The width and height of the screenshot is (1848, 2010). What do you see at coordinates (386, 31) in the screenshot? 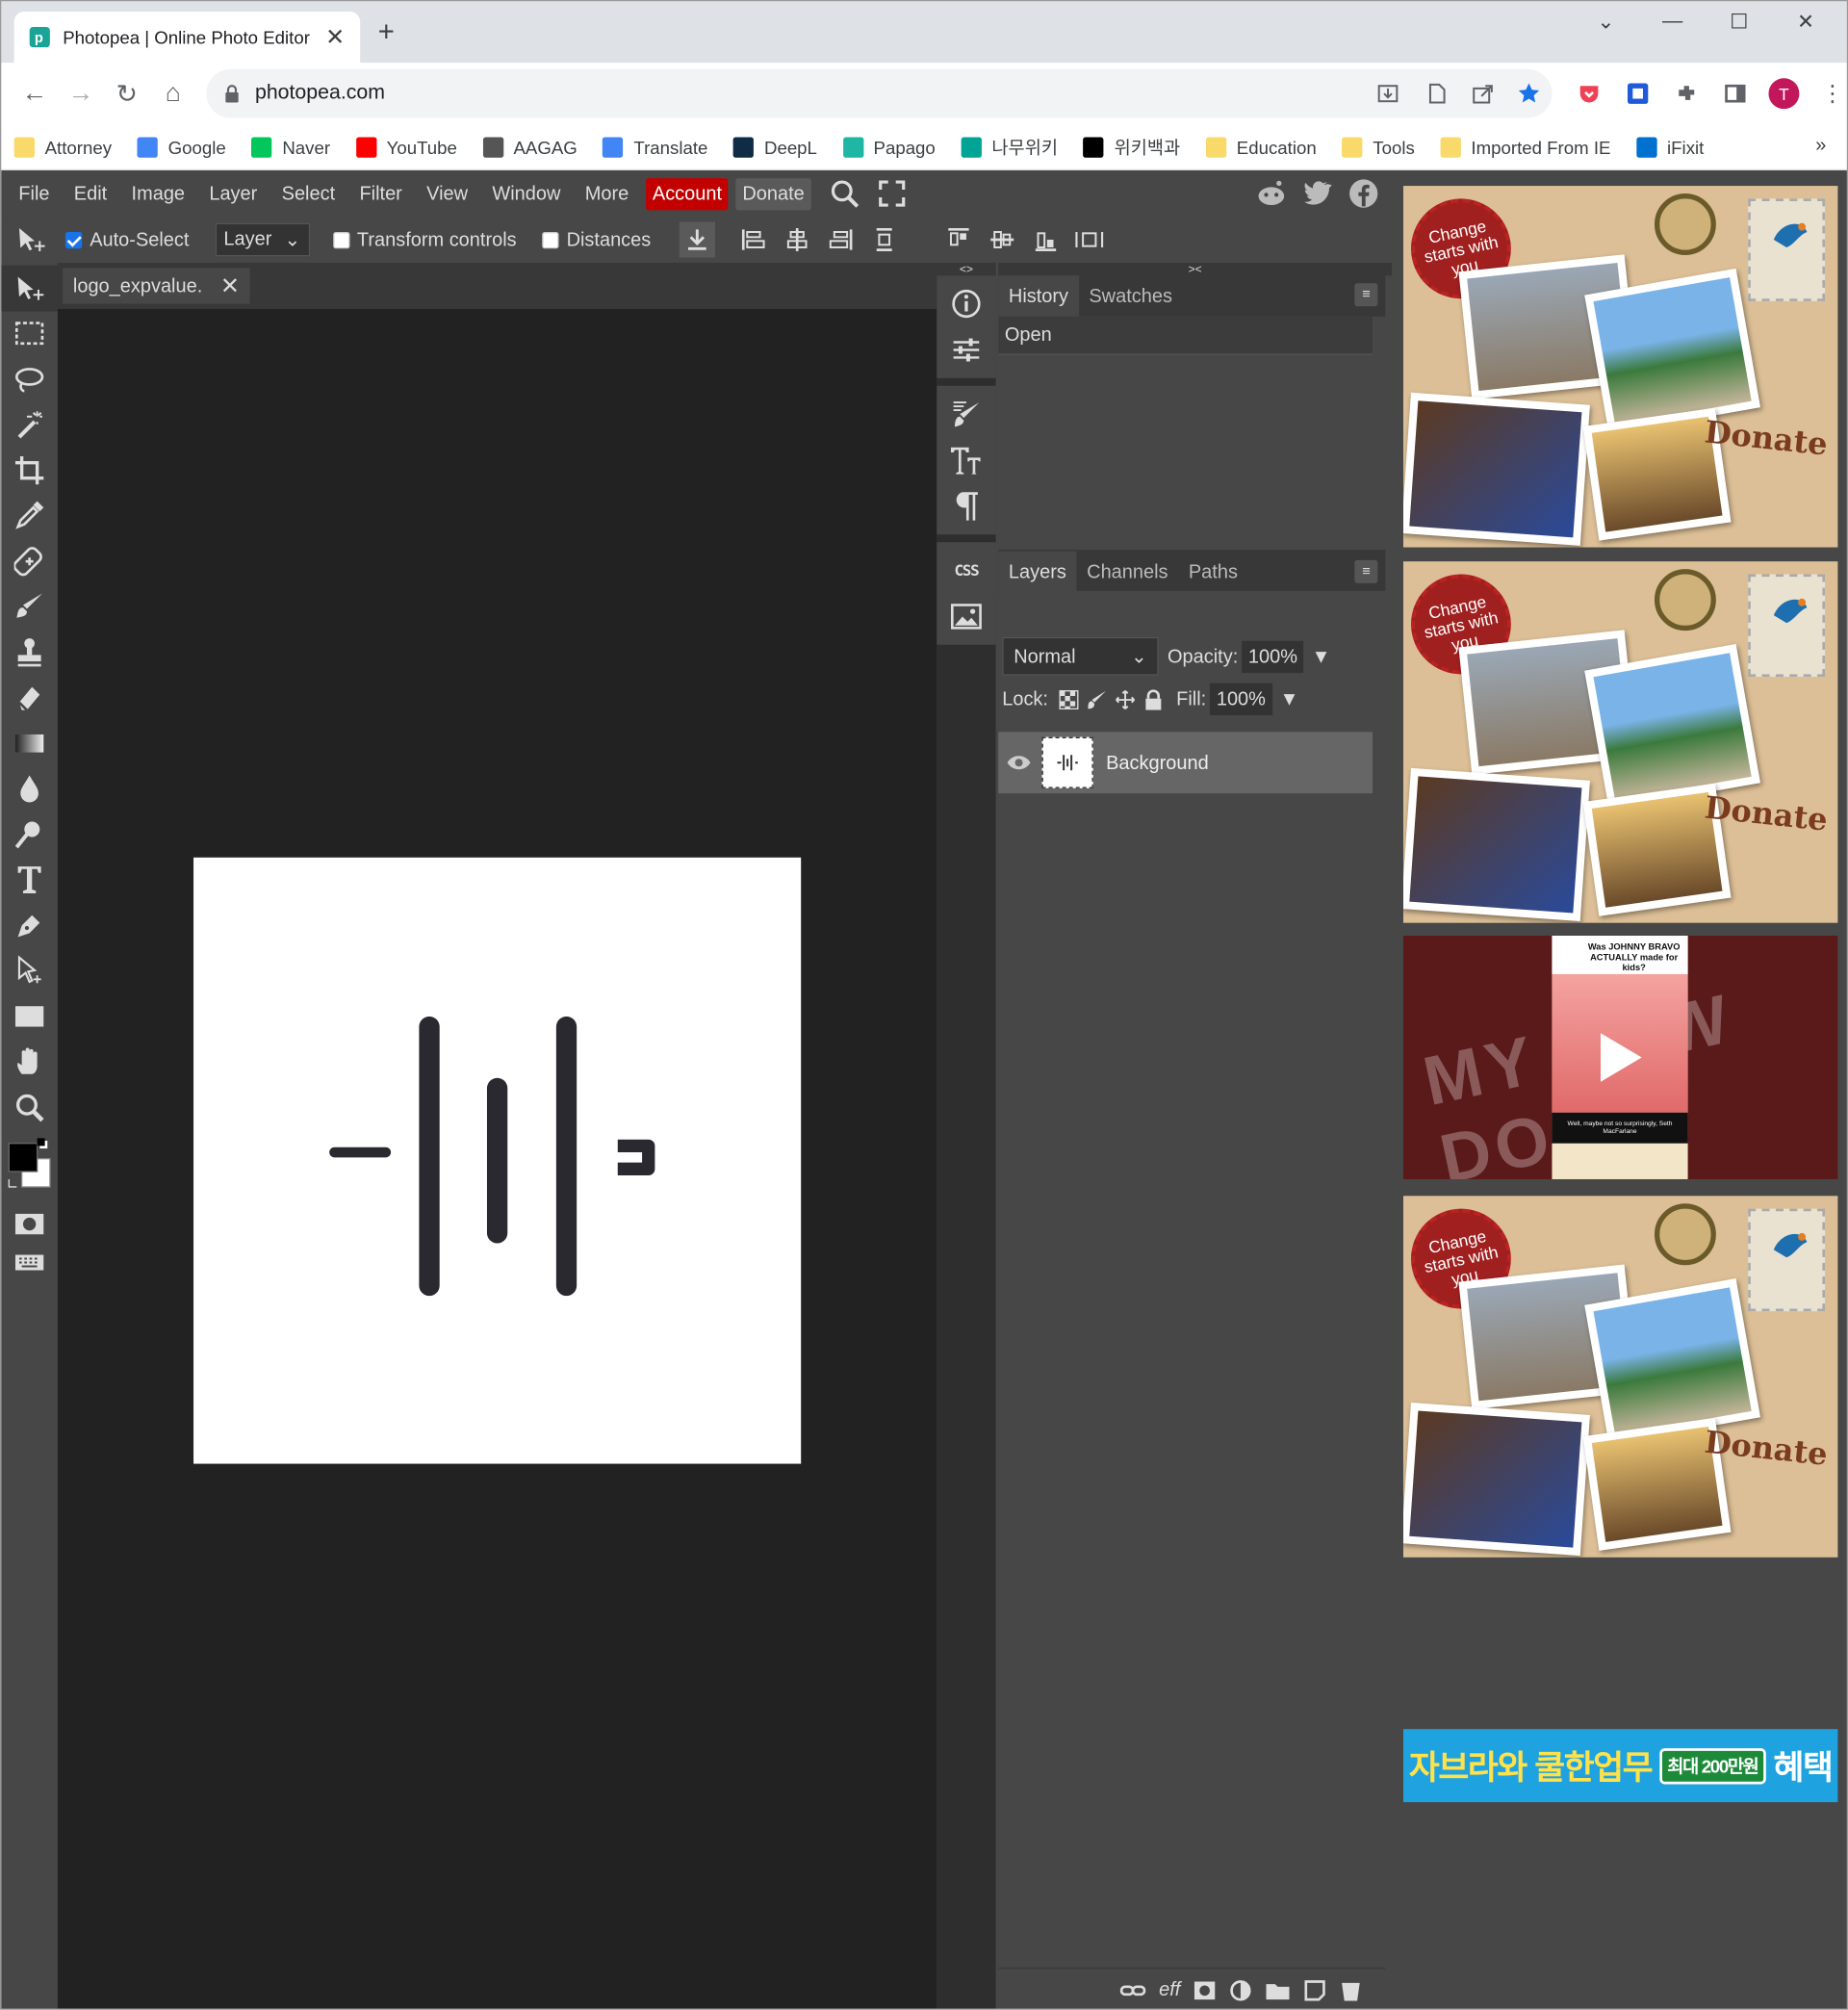
I see `new-tab-button: +` at bounding box center [386, 31].